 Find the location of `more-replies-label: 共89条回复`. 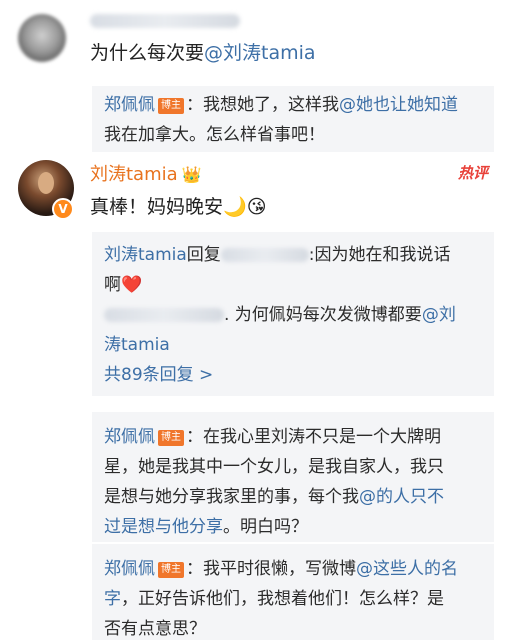

more-replies-label: 共89条回复 is located at coordinates (149, 375).